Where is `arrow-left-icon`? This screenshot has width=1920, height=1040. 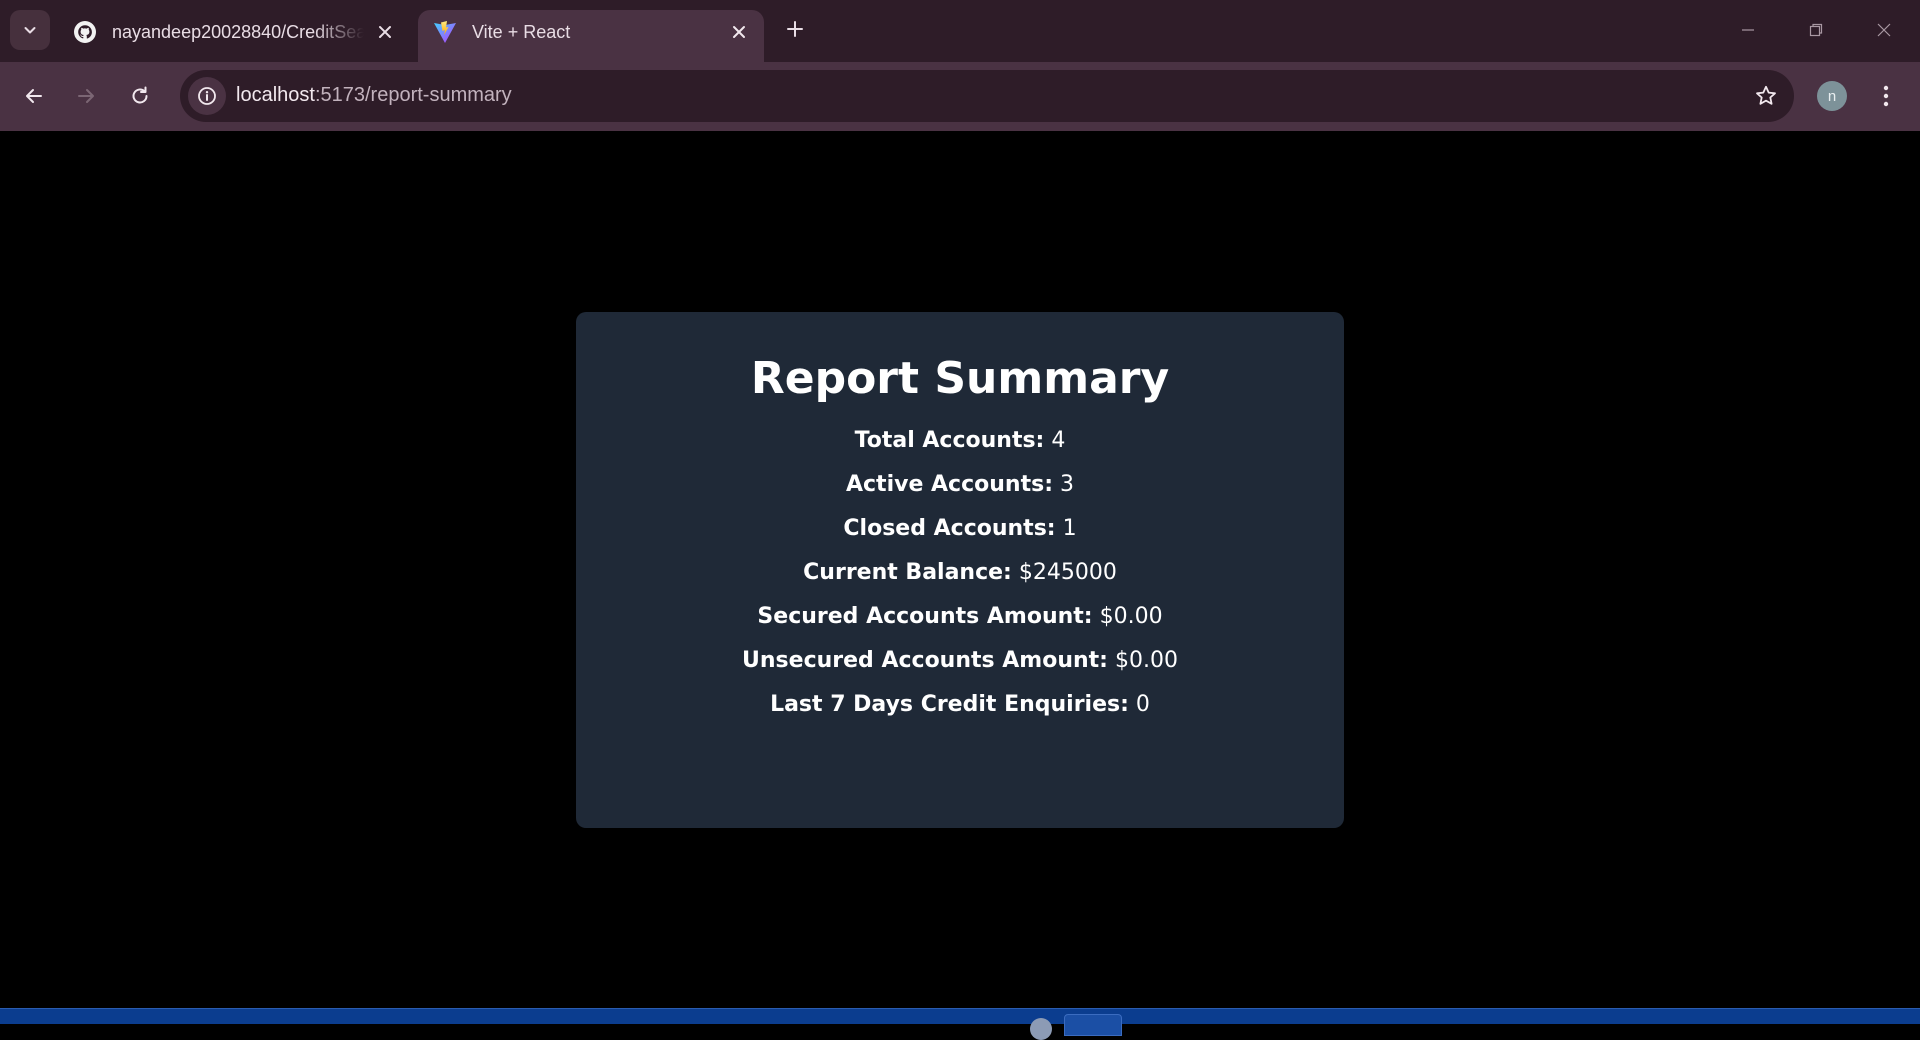 arrow-left-icon is located at coordinates (34, 96).